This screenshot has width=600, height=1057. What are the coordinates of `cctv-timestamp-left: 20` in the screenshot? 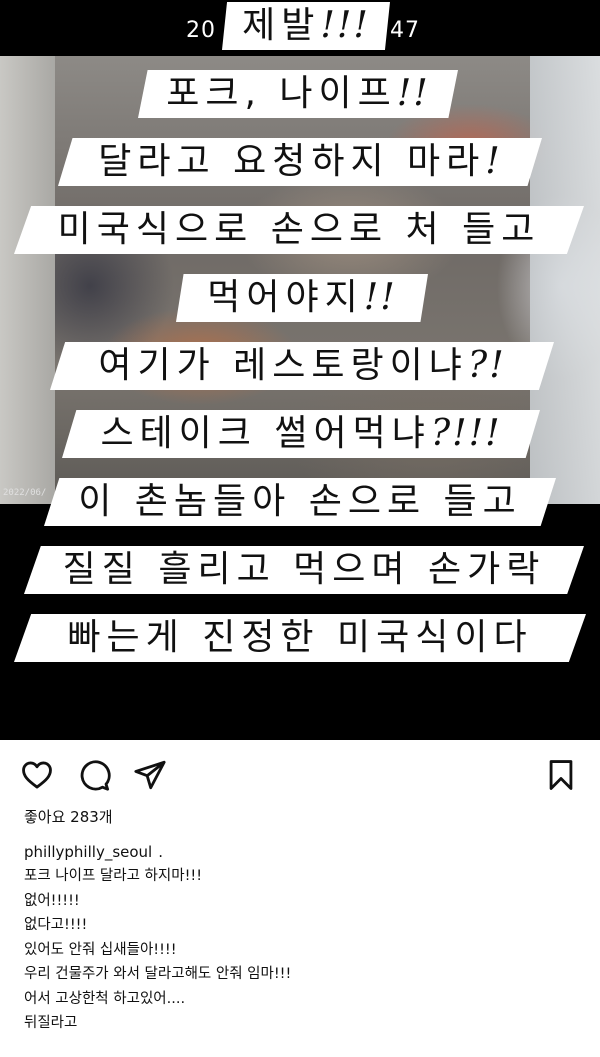 It's located at (201, 30).